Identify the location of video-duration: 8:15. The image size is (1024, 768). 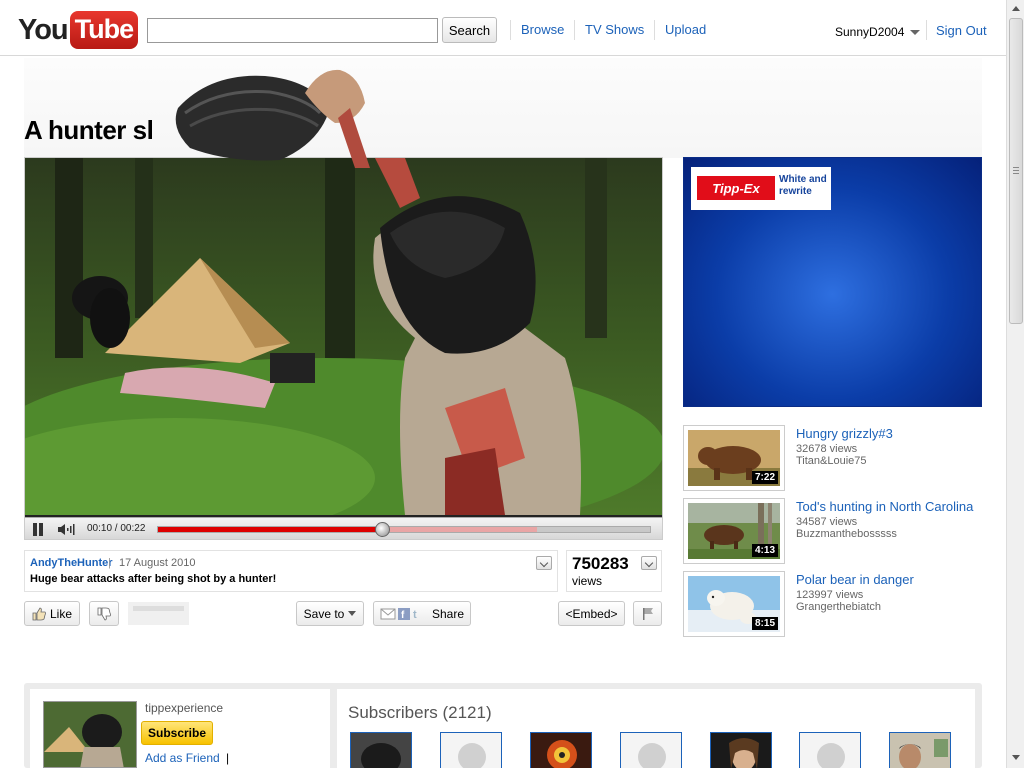
(764, 623).